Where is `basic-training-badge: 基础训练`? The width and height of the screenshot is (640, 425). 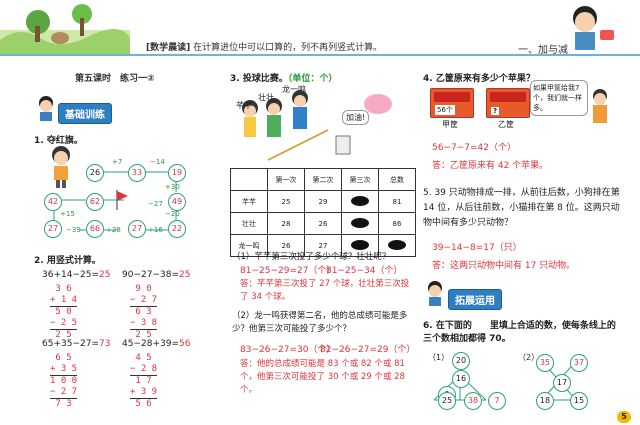
basic-training-badge: 基础训练 is located at coordinates (85, 113).